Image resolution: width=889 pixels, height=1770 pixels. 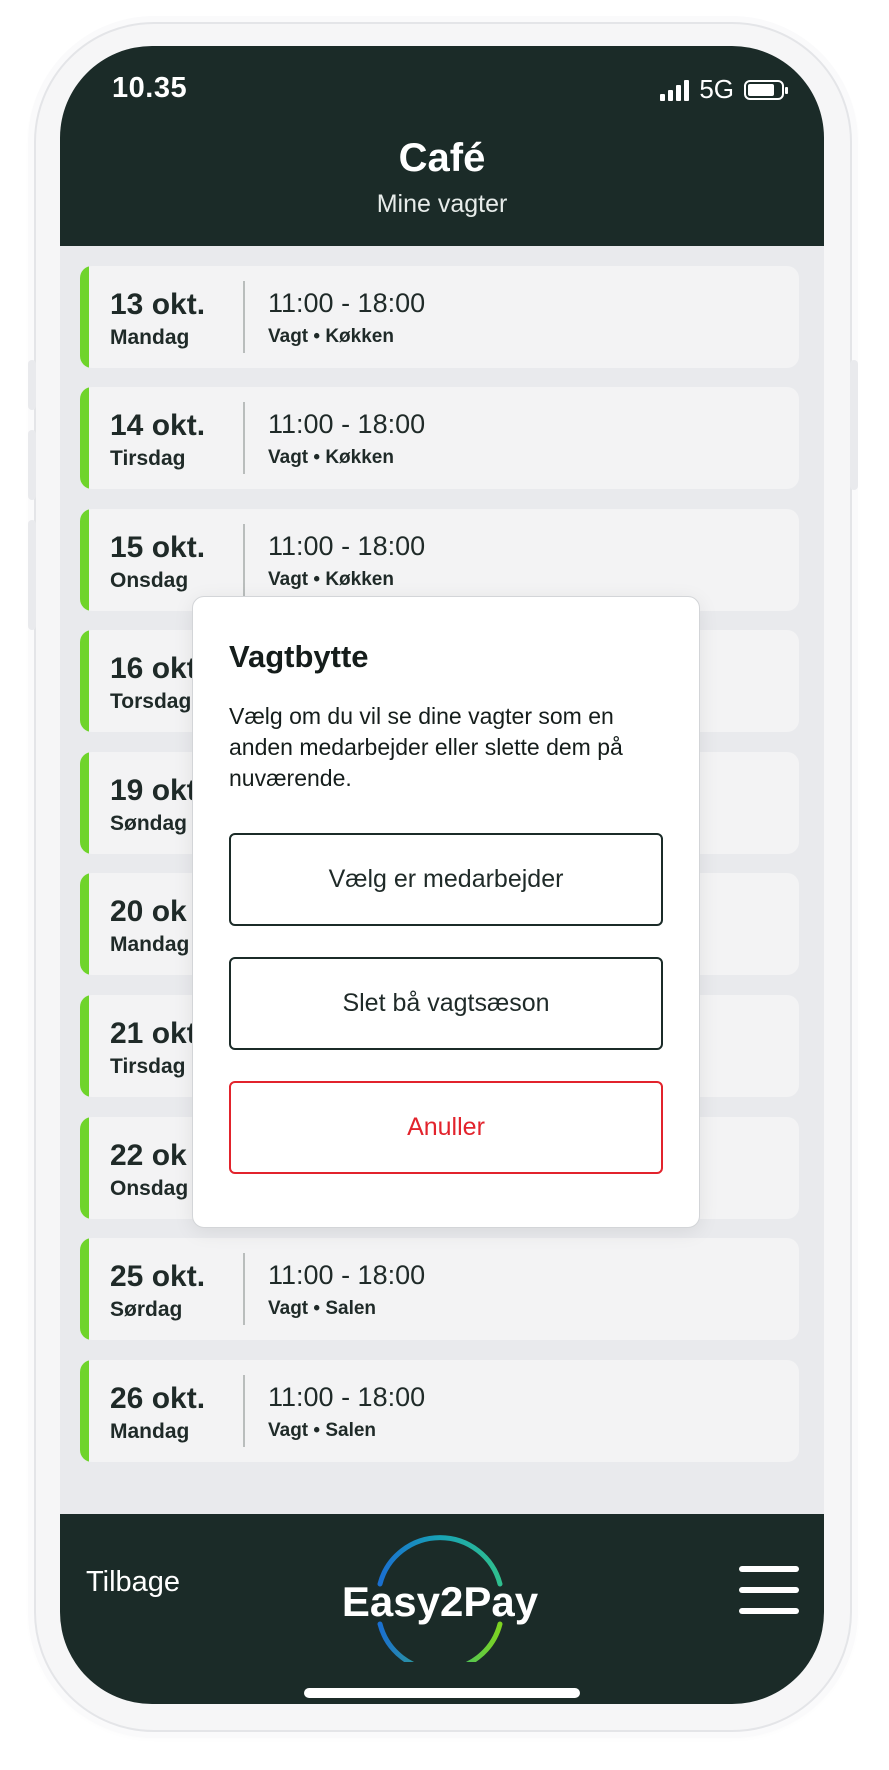 I want to click on shift-date: 22 ok, so click(x=148, y=1155).